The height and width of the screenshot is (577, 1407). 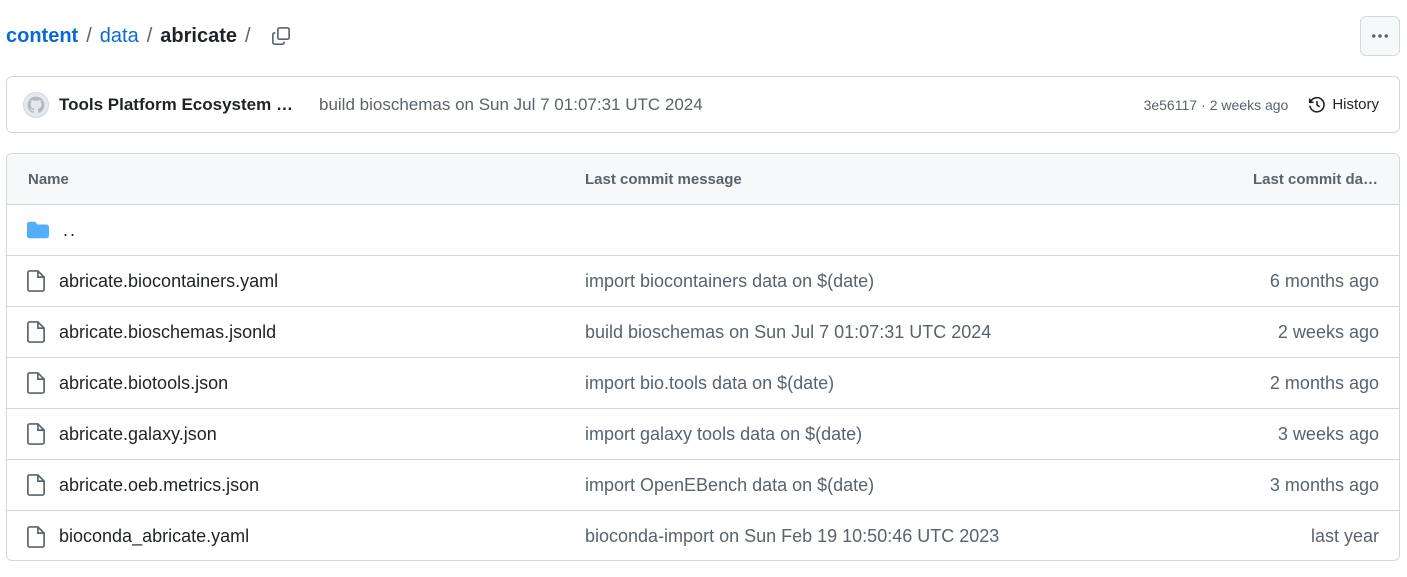 What do you see at coordinates (729, 281) in the screenshot?
I see `file-commit-message: import biocontainers data on $(date)` at bounding box center [729, 281].